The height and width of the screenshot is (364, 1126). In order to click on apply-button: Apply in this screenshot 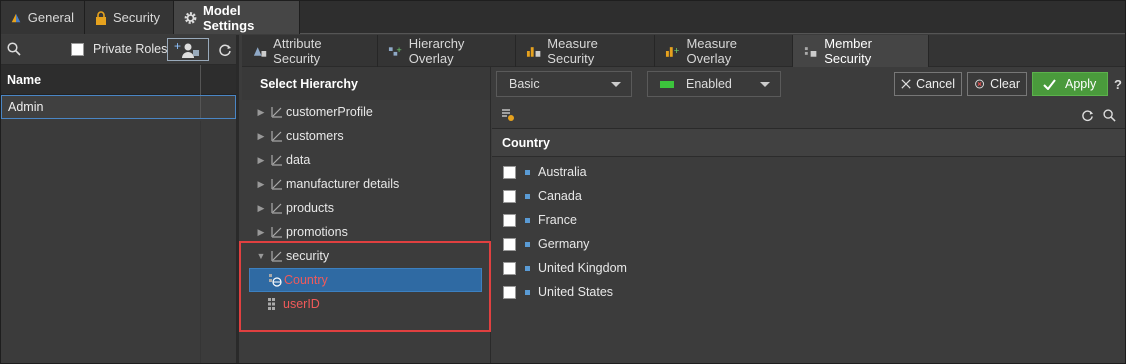, I will do `click(1070, 84)`.